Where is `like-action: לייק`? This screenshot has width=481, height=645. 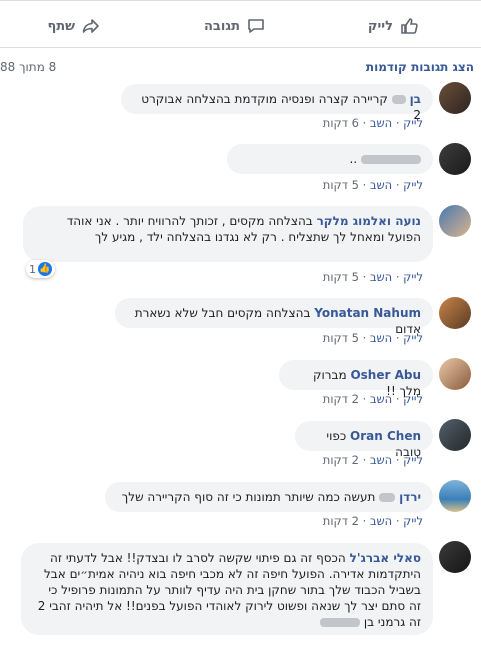
like-action: לייק is located at coordinates (393, 26).